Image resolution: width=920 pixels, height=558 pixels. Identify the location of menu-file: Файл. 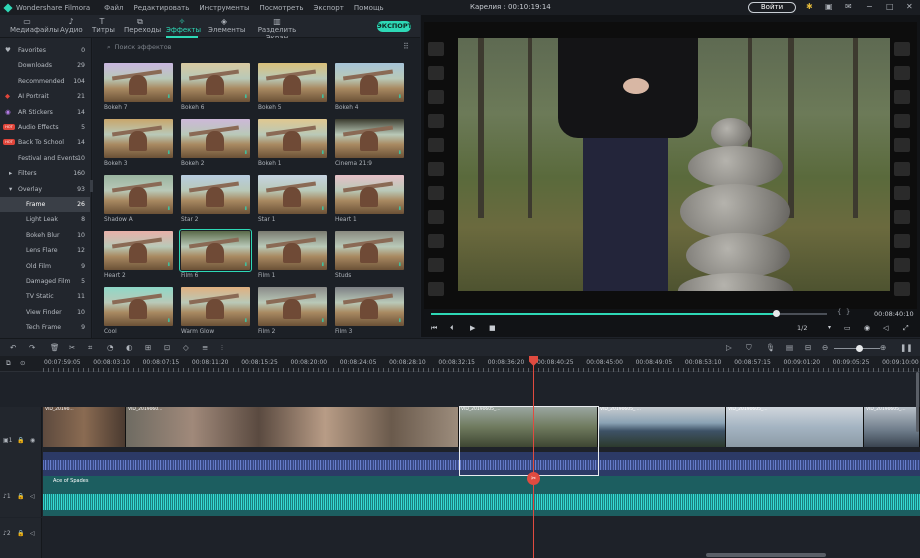
(113, 8).